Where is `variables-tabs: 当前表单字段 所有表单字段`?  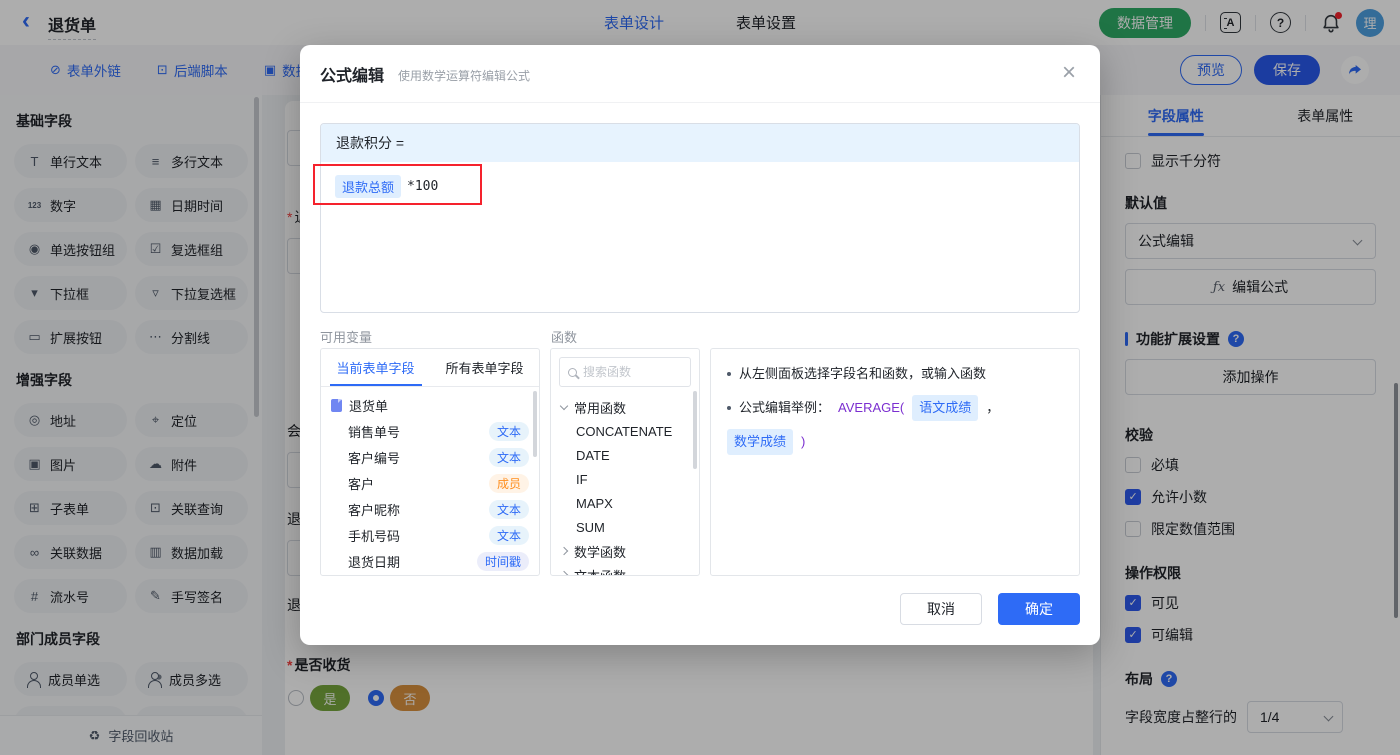
variables-tabs: 当前表单字段 所有表单字段 is located at coordinates (430, 368).